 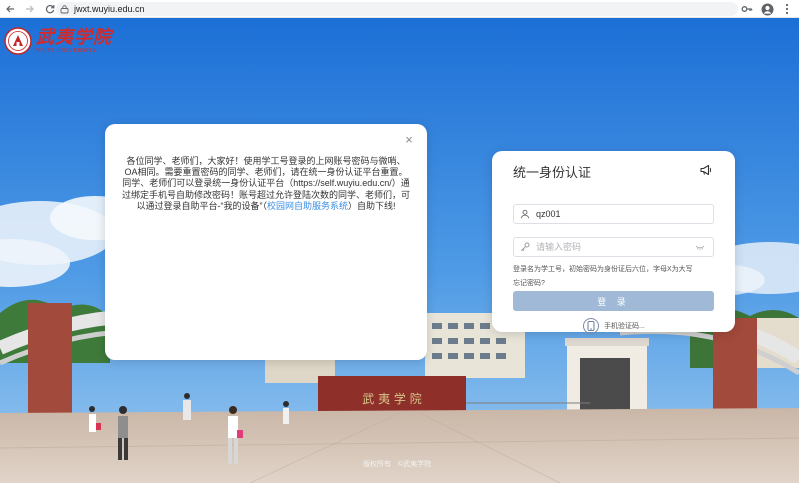 I want to click on notice-text-tail: ）自助下线!, so click(x=372, y=205).